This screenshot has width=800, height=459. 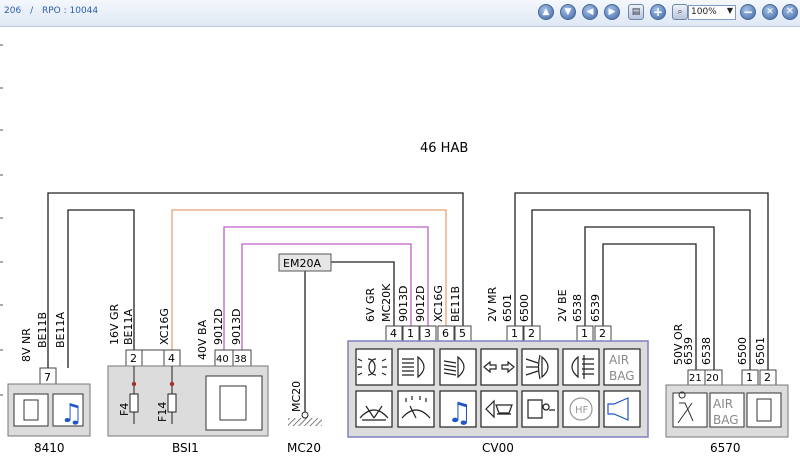 I want to click on pin-label: 40, so click(x=222, y=359).